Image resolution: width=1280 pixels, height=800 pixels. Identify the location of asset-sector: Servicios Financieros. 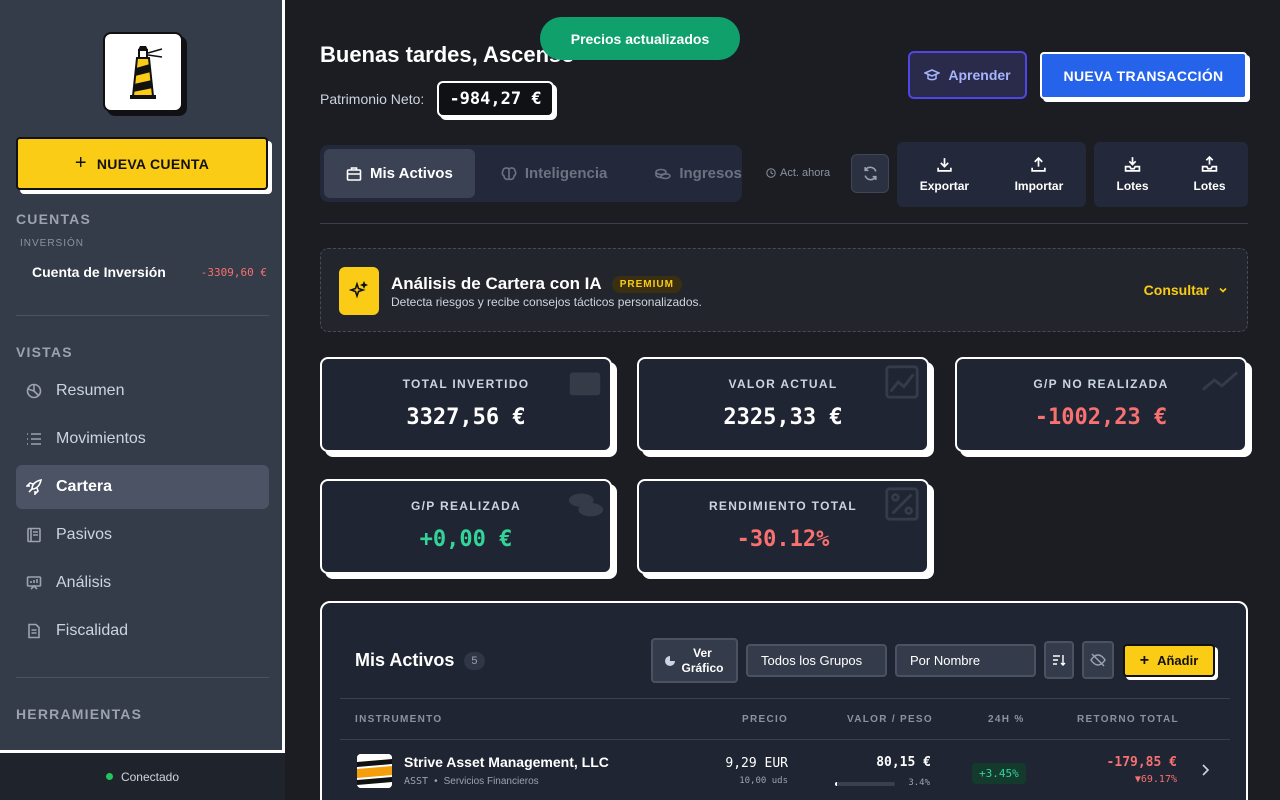
(491, 781).